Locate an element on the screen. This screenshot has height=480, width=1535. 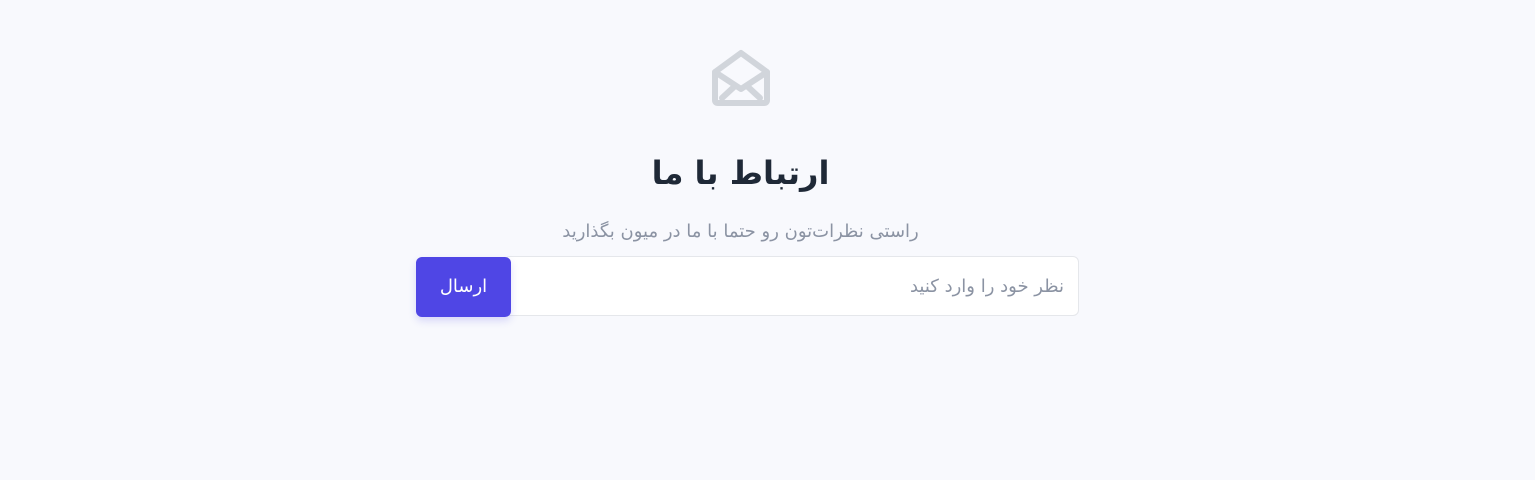
page-title: ارتباط با ما is located at coordinates (740, 173).